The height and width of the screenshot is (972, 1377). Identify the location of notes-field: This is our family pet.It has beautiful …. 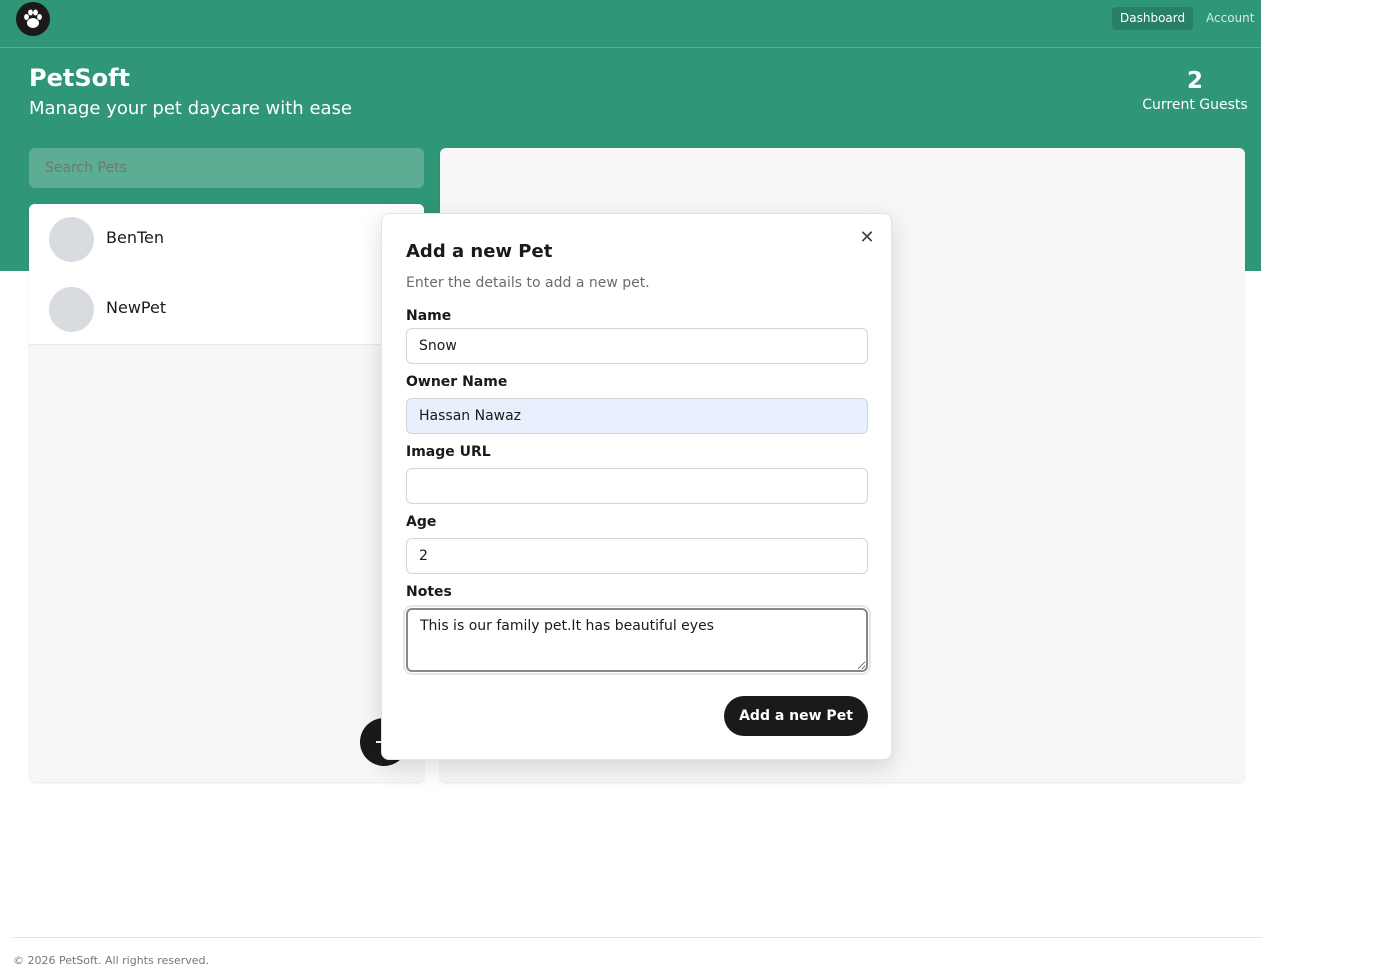
(637, 640).